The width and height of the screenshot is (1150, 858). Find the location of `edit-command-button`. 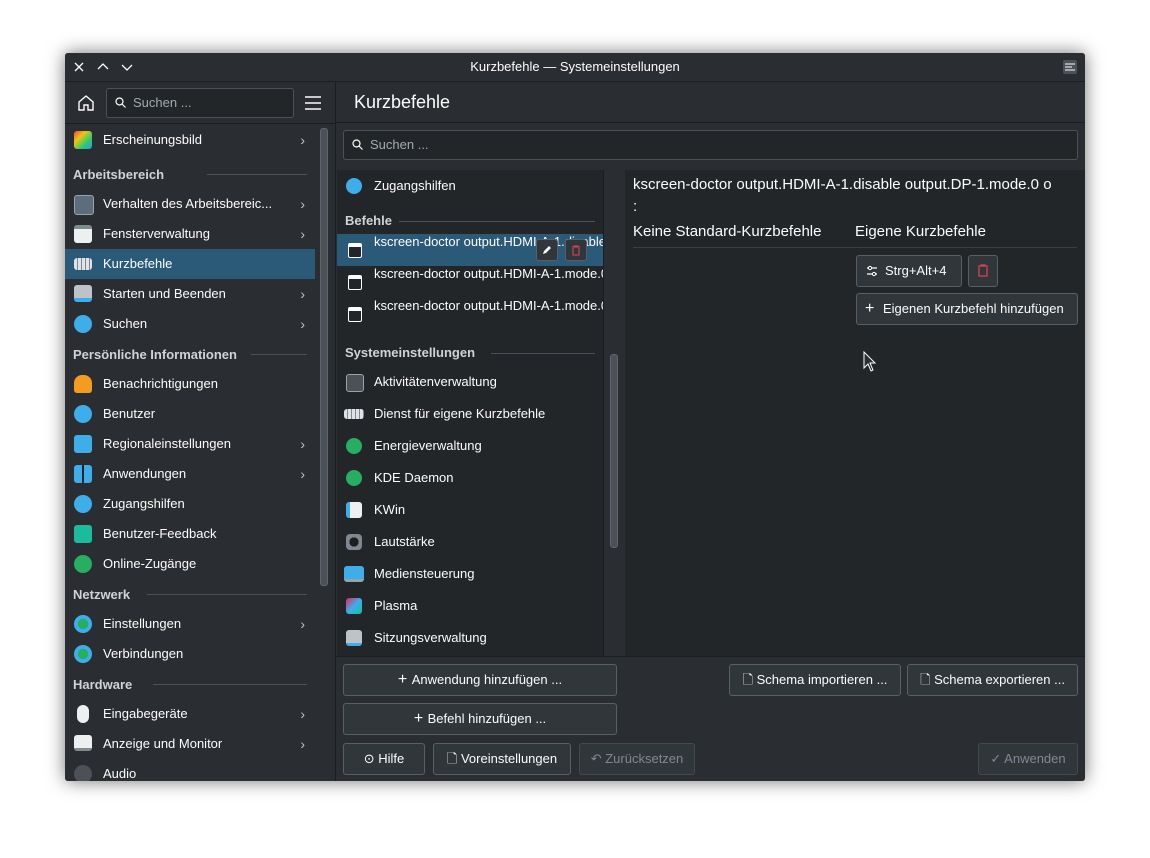

edit-command-button is located at coordinates (547, 250).